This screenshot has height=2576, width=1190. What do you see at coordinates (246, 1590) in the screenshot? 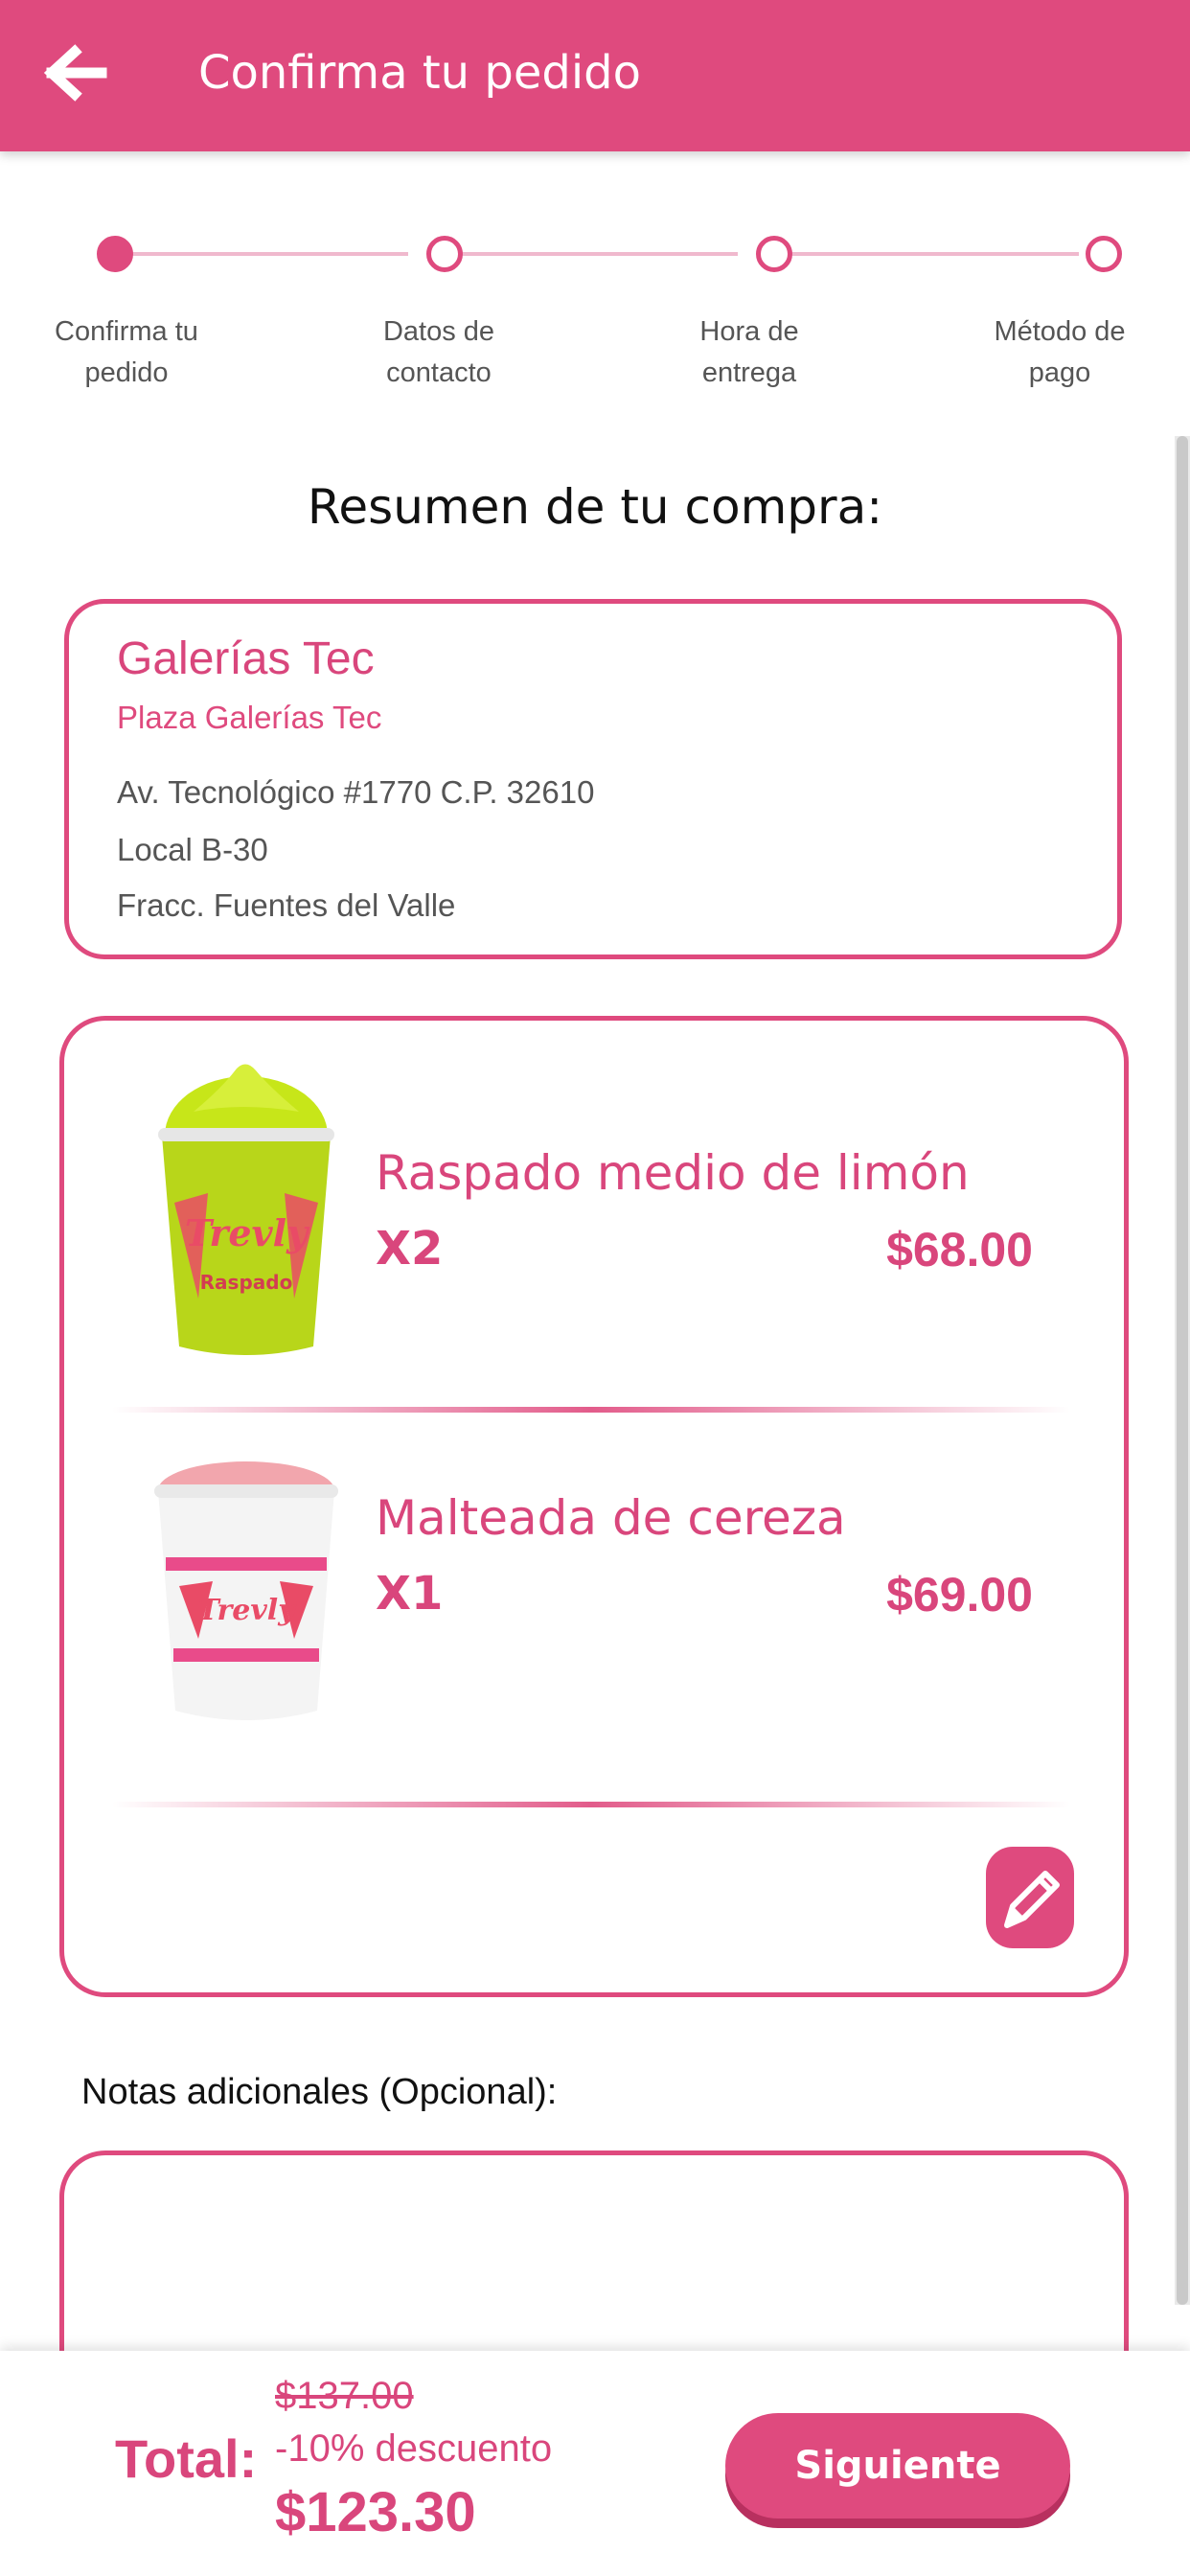
I see `cherry-malteada-image: Trevly` at bounding box center [246, 1590].